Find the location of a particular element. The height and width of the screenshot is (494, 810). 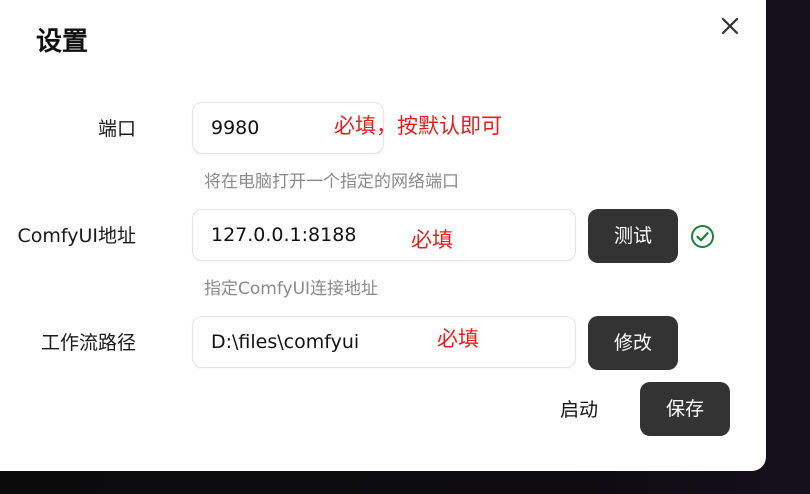

address-field: 127.0.0.1:8188 is located at coordinates (384, 235).